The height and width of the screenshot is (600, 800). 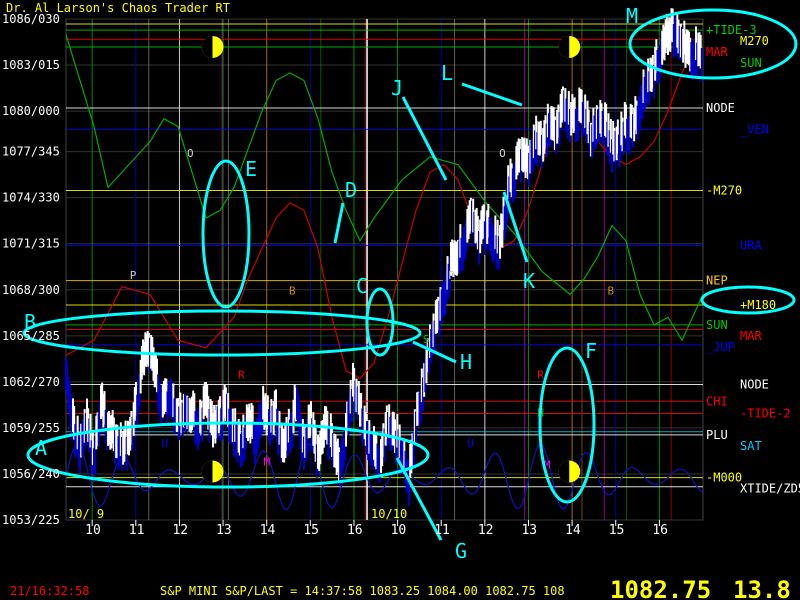 What do you see at coordinates (720, 347) in the screenshot?
I see `level-label: _JUP` at bounding box center [720, 347].